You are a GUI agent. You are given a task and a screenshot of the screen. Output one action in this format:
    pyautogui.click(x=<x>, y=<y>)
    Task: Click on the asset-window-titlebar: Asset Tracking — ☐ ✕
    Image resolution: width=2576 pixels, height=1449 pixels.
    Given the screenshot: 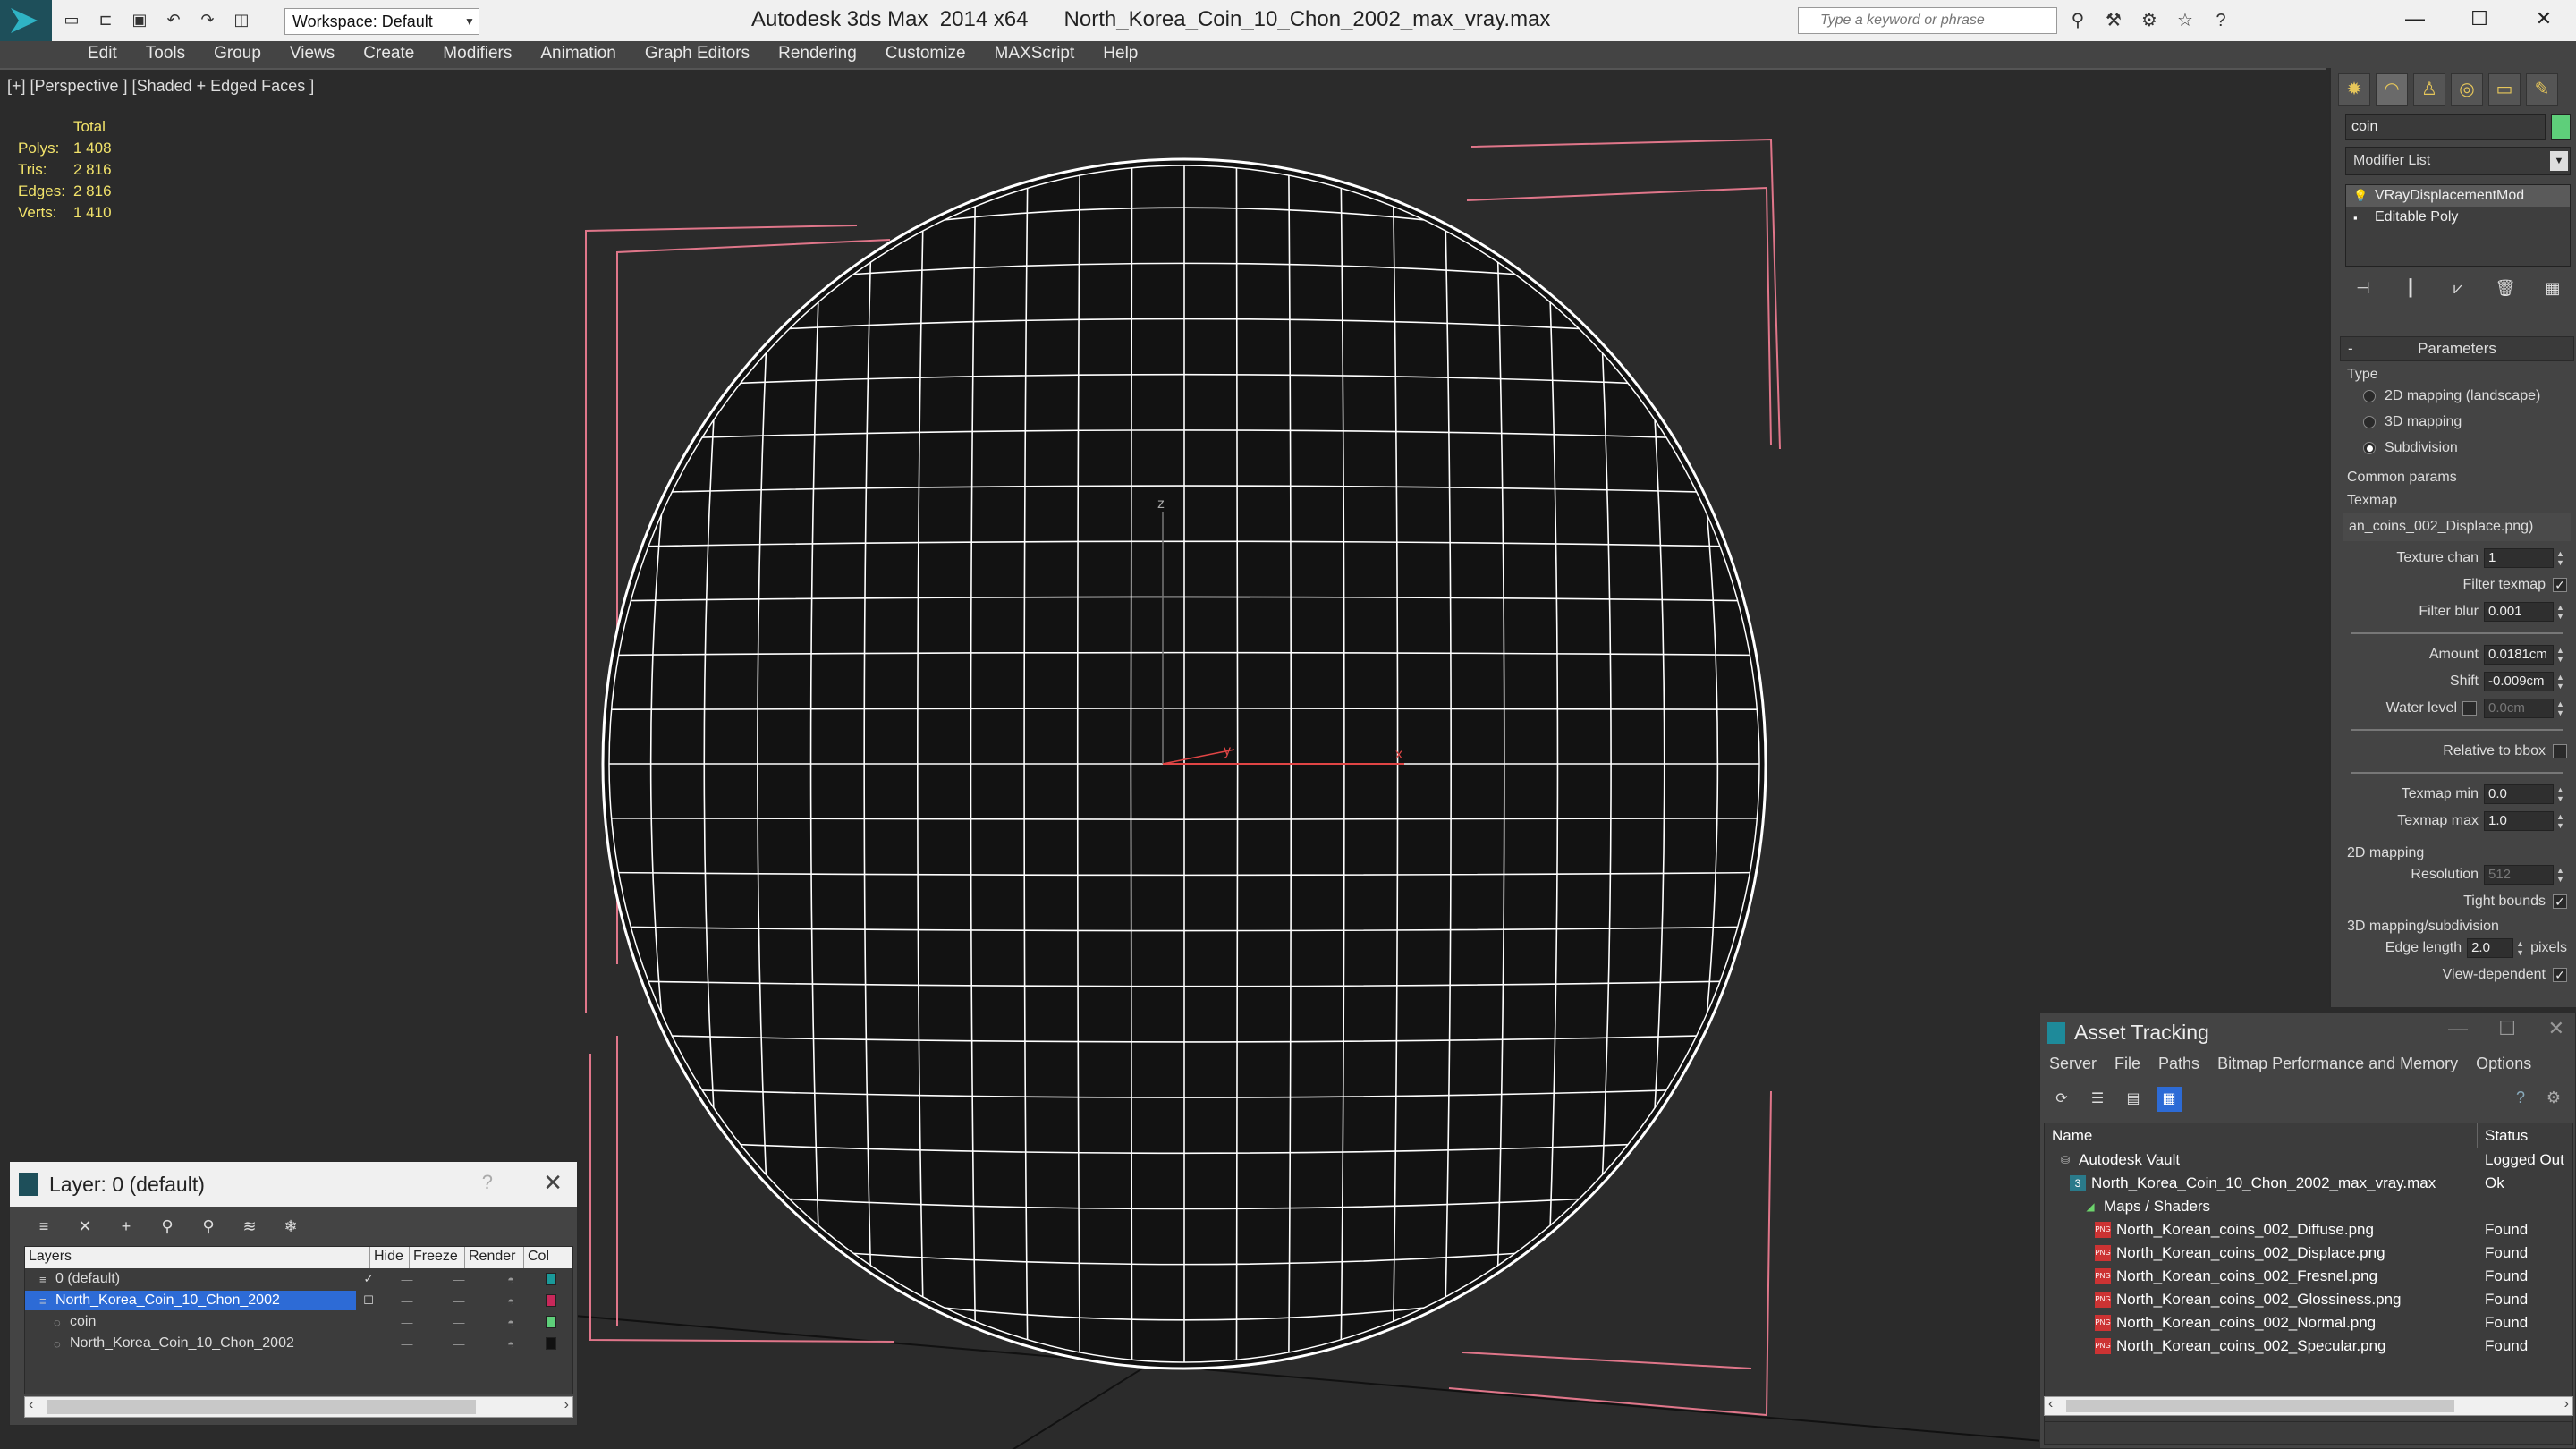 What is the action you would take?
    pyautogui.click(x=2307, y=1031)
    